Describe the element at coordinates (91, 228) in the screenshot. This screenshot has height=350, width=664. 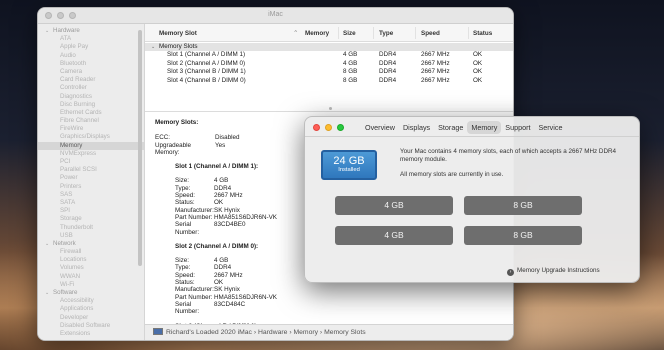
I see `sidebar-item-thunderbolt: Thunderbolt` at that location.